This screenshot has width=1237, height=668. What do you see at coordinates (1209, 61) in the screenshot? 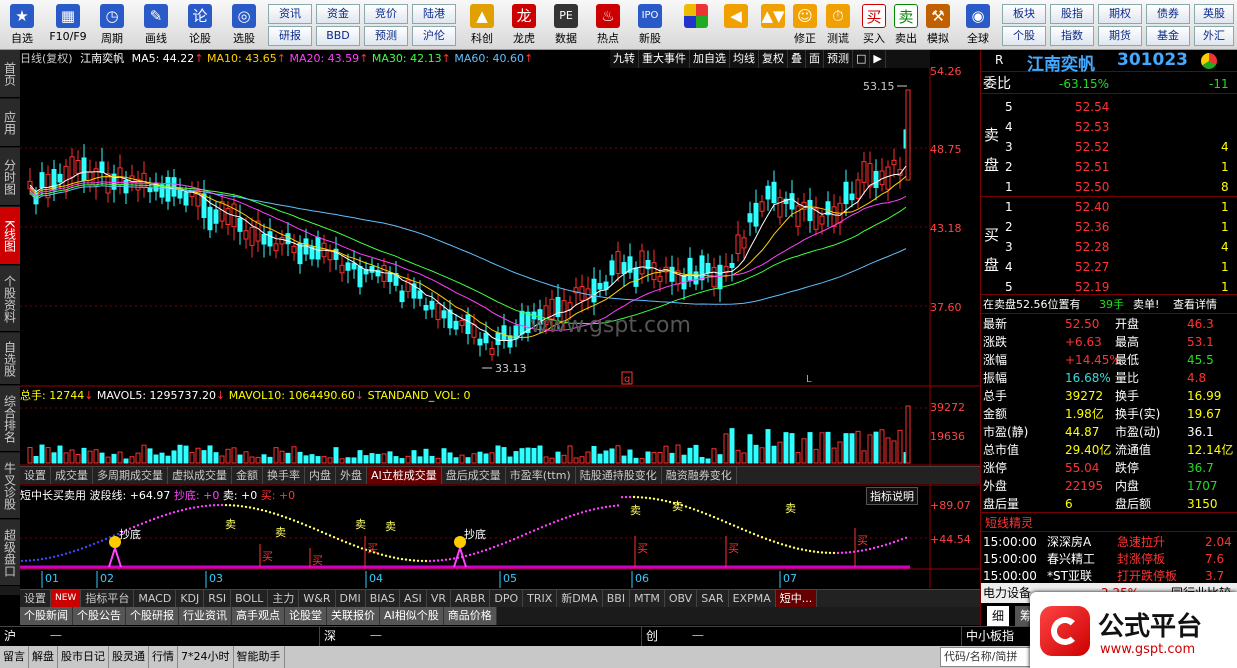
I see `pie-icon` at bounding box center [1209, 61].